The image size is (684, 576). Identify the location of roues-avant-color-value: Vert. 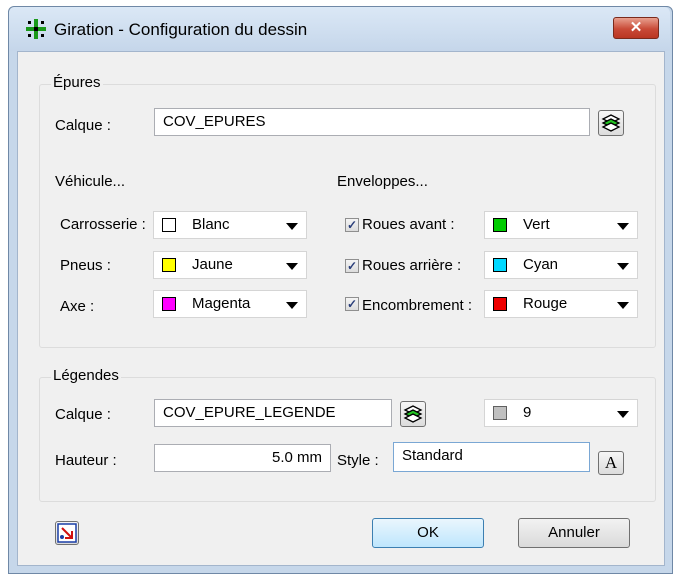
(536, 224).